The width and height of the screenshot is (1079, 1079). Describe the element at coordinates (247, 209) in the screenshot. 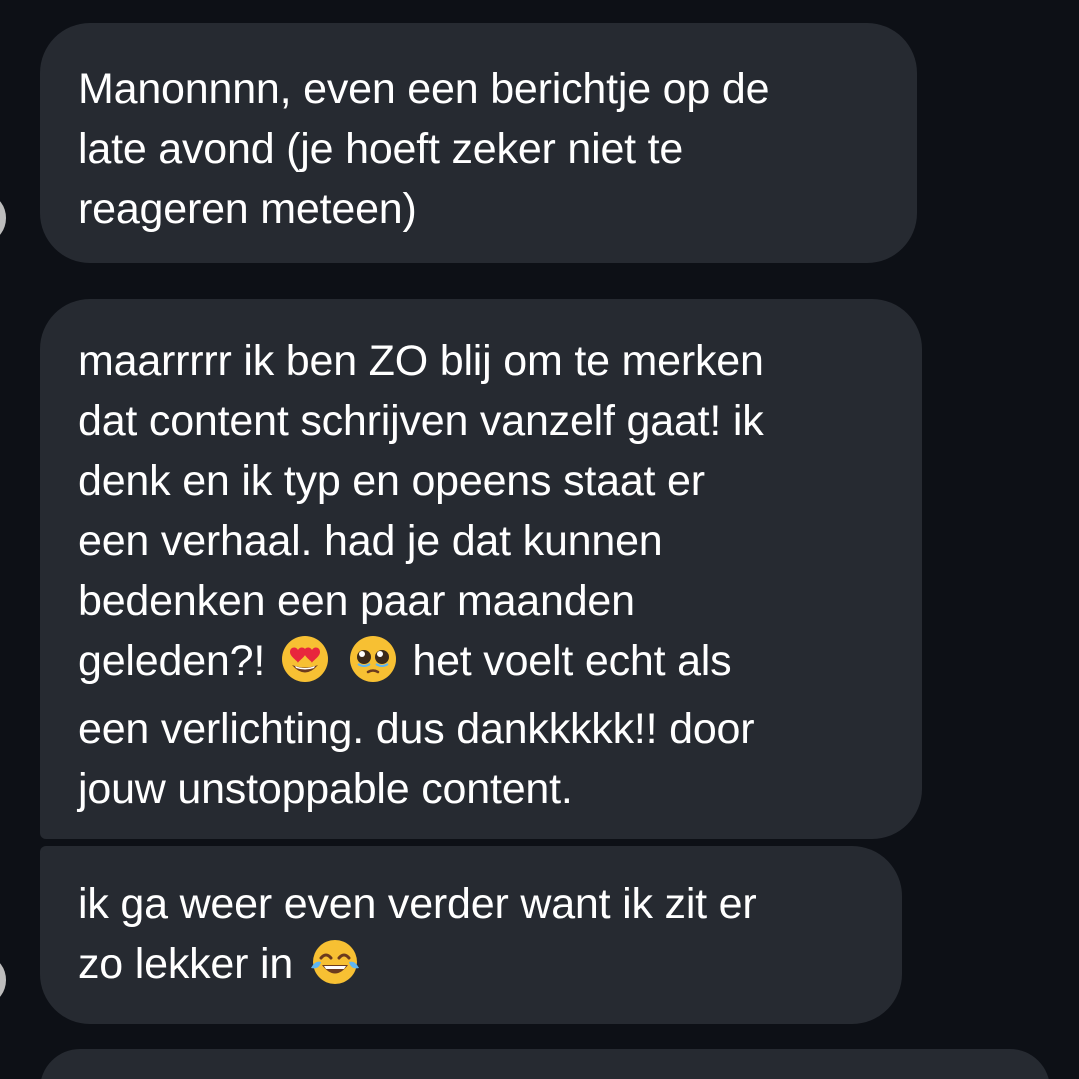

I see `message-text-line: reageren meteen)` at that location.